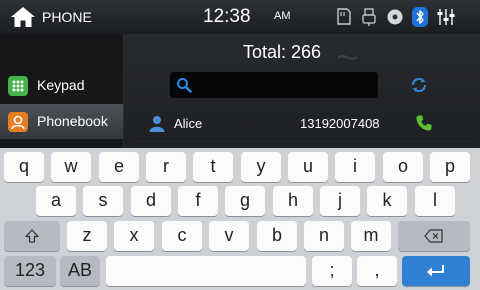 The width and height of the screenshot is (480, 290). I want to click on contact-icon, so click(157, 124).